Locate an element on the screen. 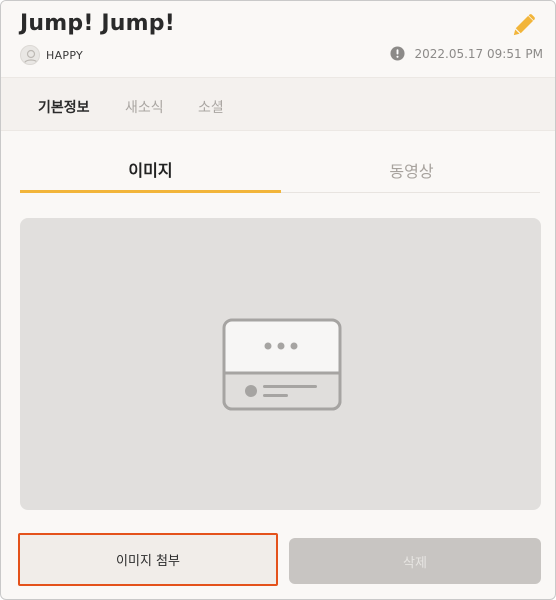 The image size is (556, 600). timestamp: 2022.05.17 09:51 PM is located at coordinates (478, 53).